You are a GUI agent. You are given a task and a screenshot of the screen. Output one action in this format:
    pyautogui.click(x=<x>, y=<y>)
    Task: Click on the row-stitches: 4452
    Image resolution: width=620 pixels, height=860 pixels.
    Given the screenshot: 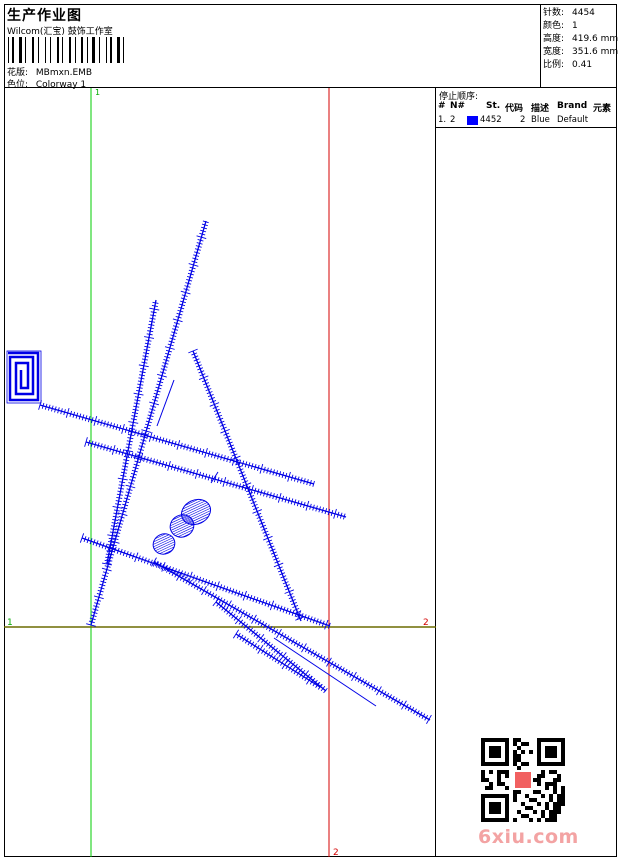 What is the action you would take?
    pyautogui.click(x=491, y=120)
    